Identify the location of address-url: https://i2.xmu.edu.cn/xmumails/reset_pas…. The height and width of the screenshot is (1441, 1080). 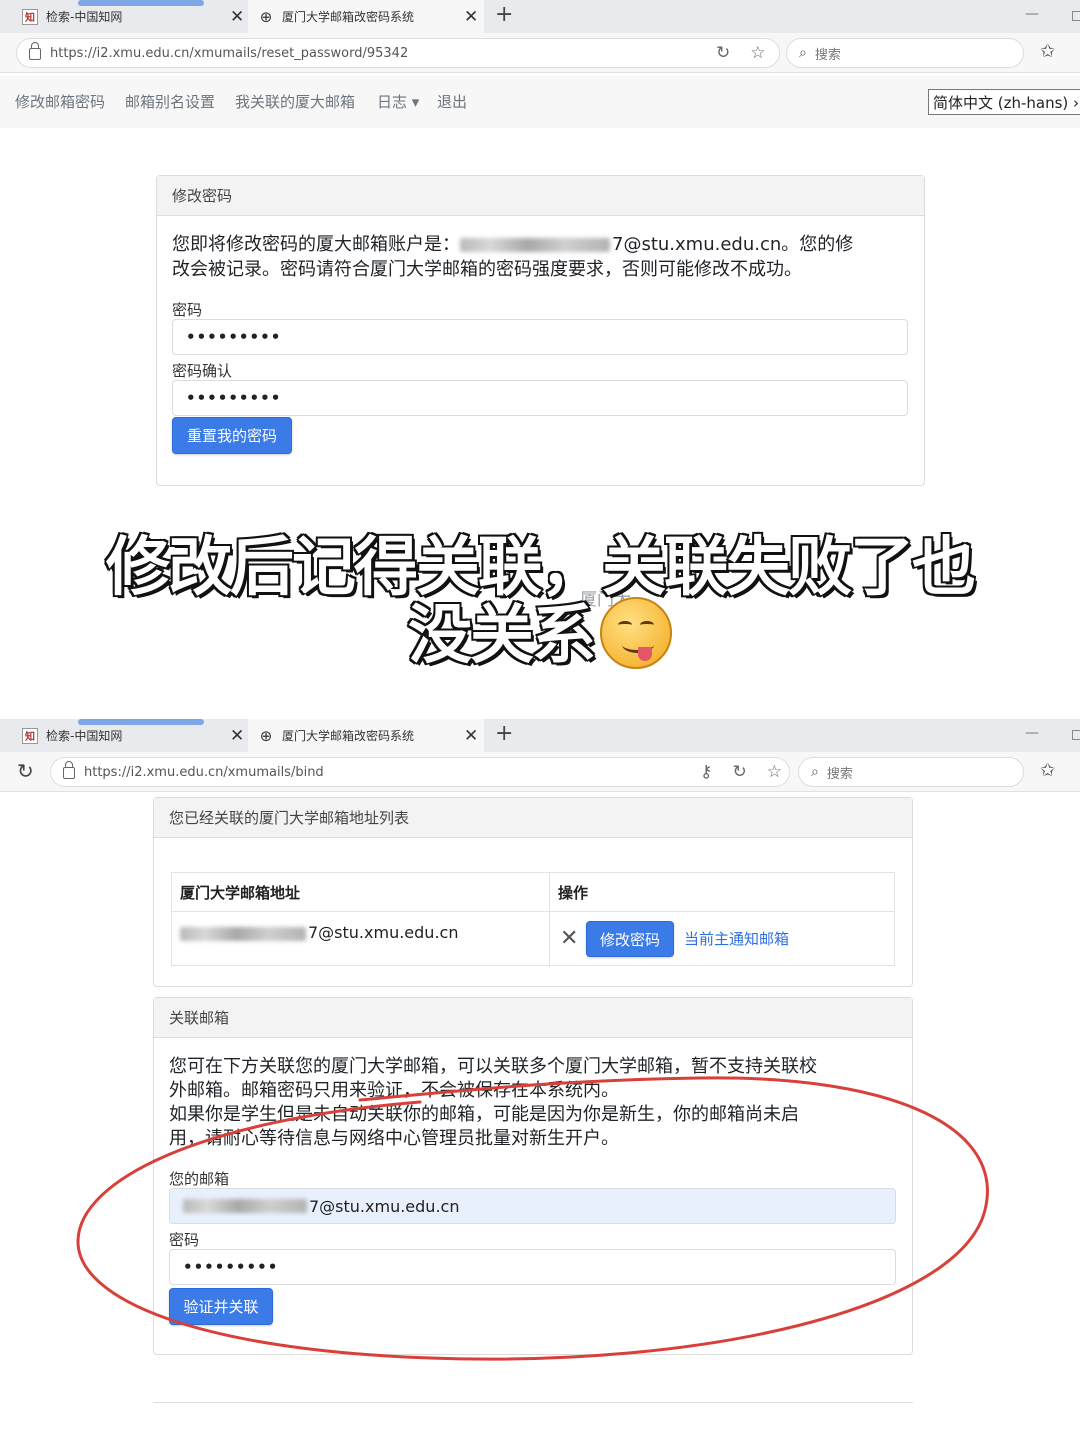
(229, 53).